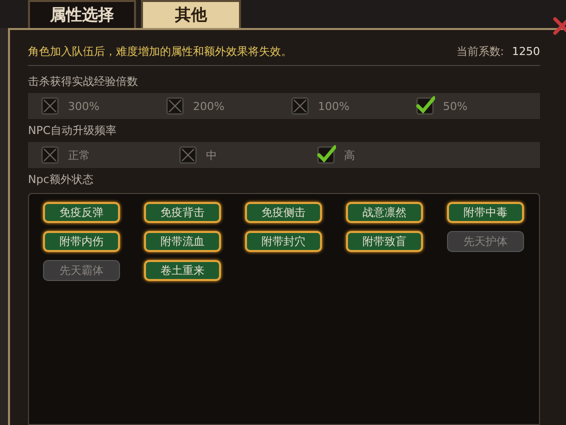  I want to click on status-chip: 附带中毒, so click(485, 212).